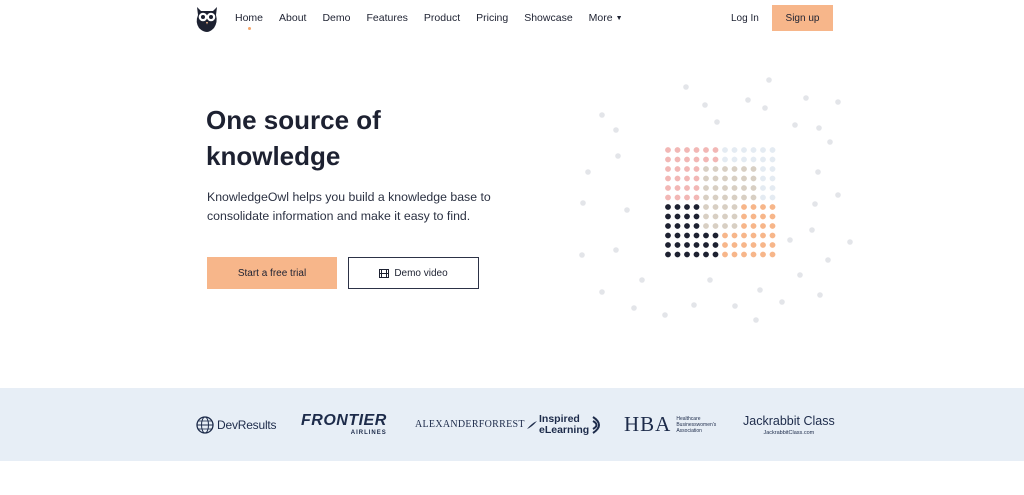  Describe the element at coordinates (421, 273) in the screenshot. I see `demo-video-label: Demo video` at that location.